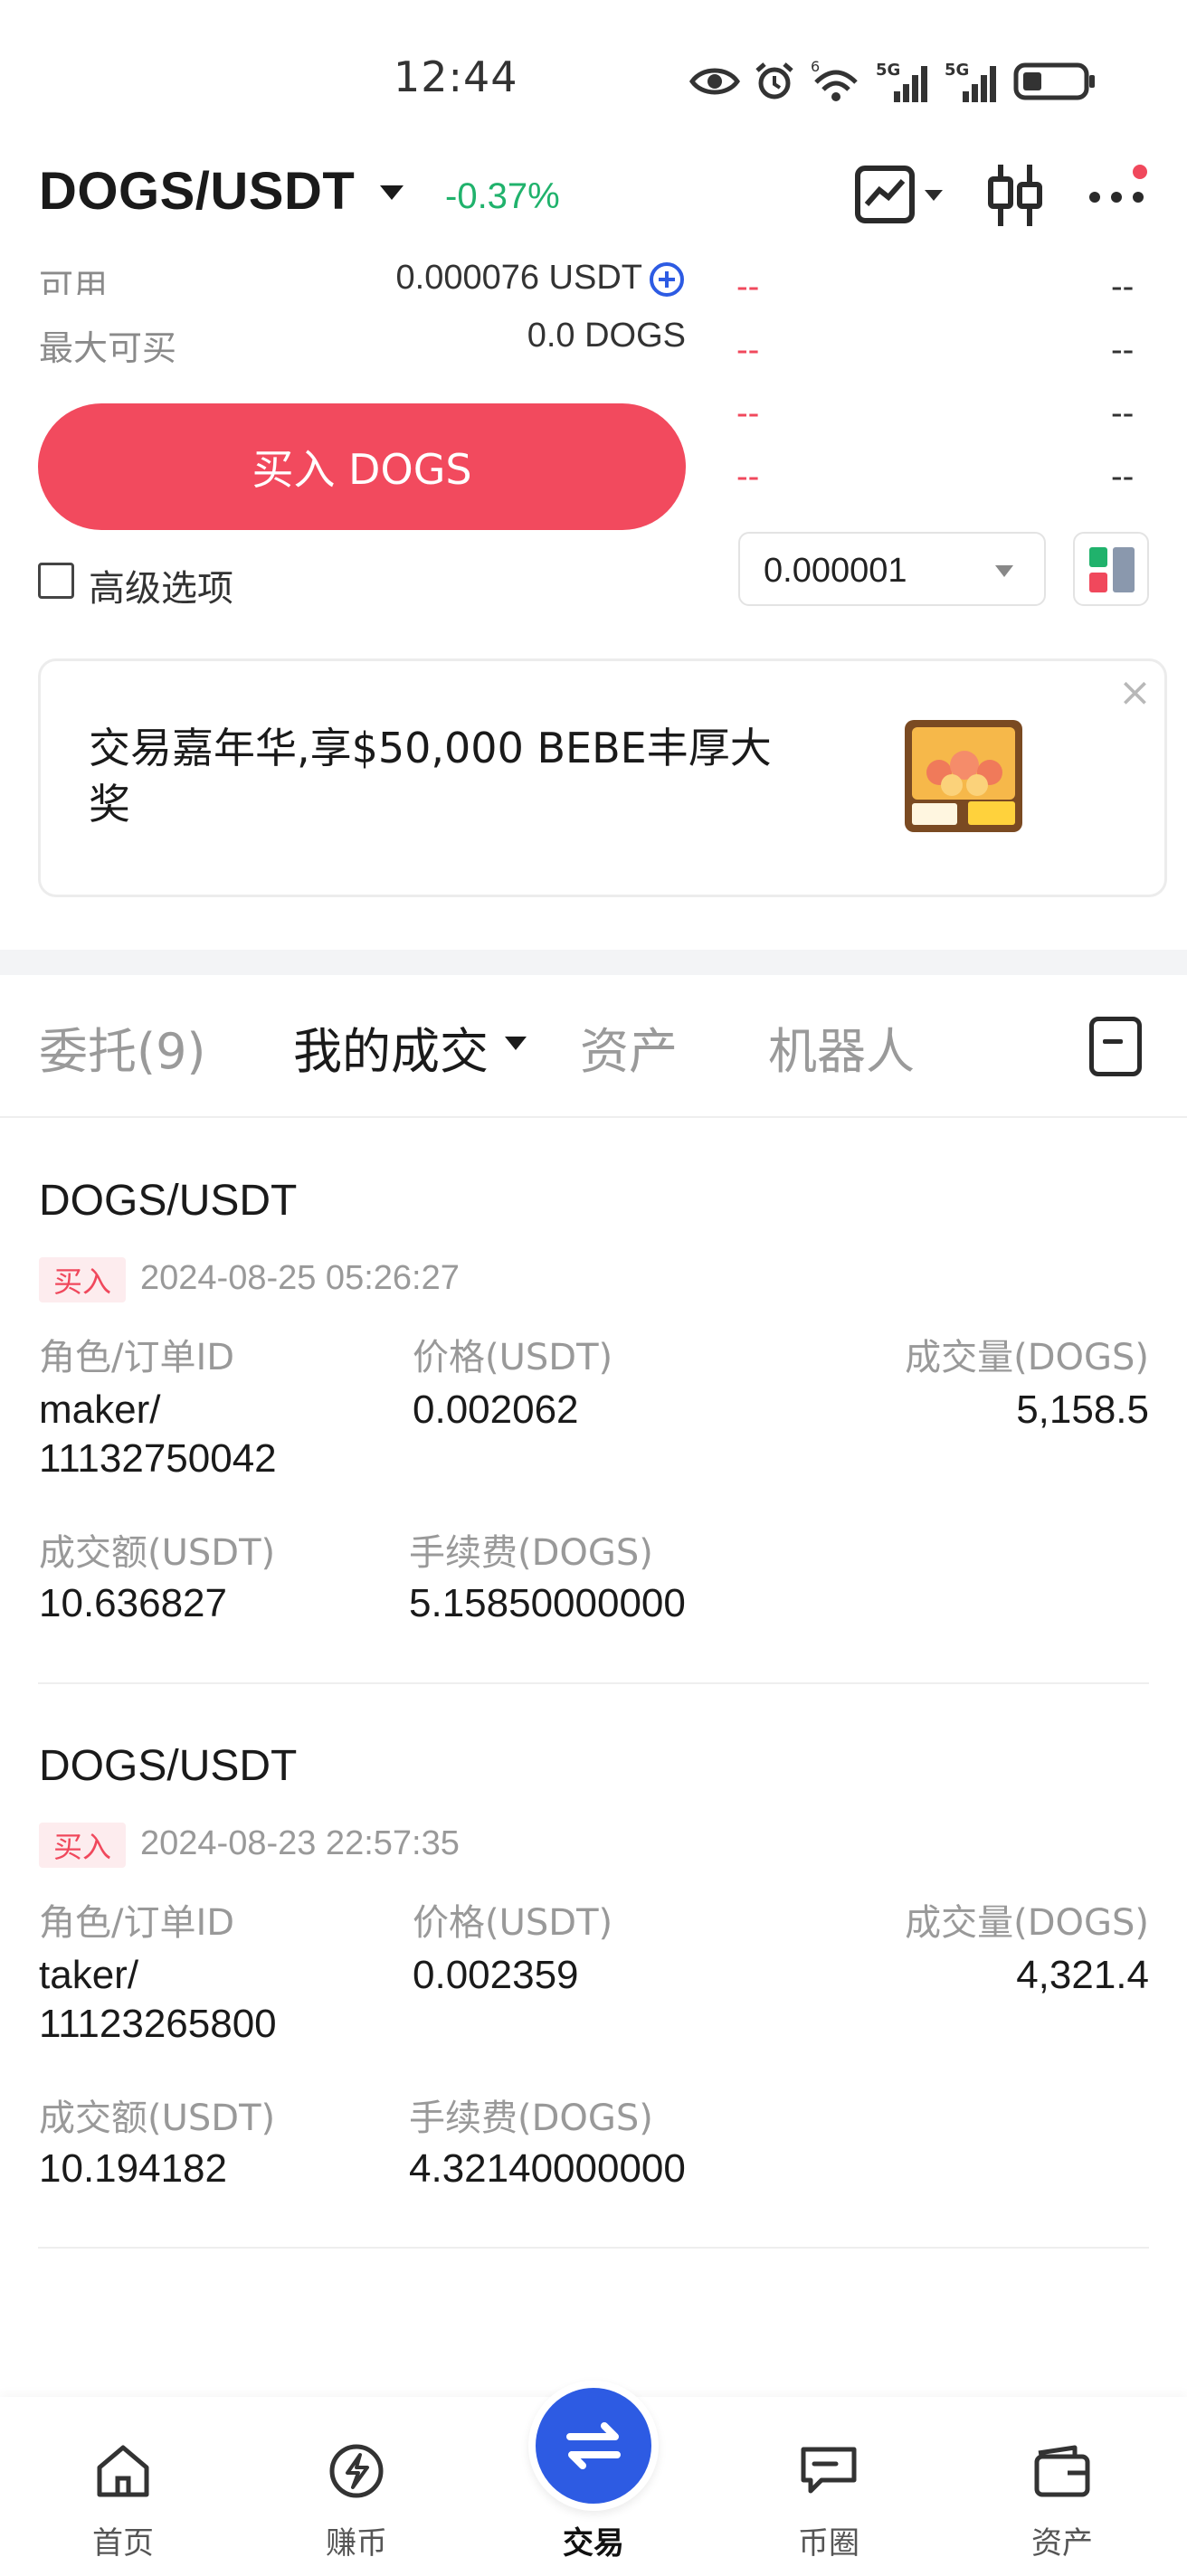 This screenshot has height=2576, width=1187. What do you see at coordinates (356, 2471) in the screenshot?
I see `earn-icon` at bounding box center [356, 2471].